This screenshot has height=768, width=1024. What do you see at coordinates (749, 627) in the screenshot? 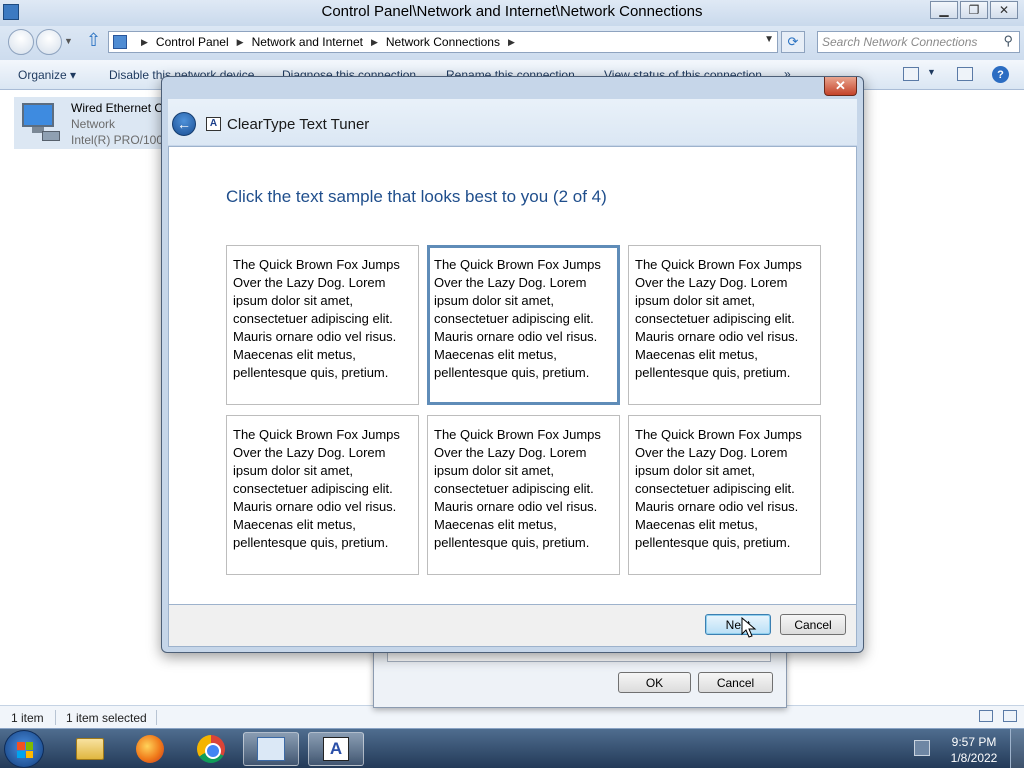
I see `mouse-cursor-icon` at bounding box center [749, 627].